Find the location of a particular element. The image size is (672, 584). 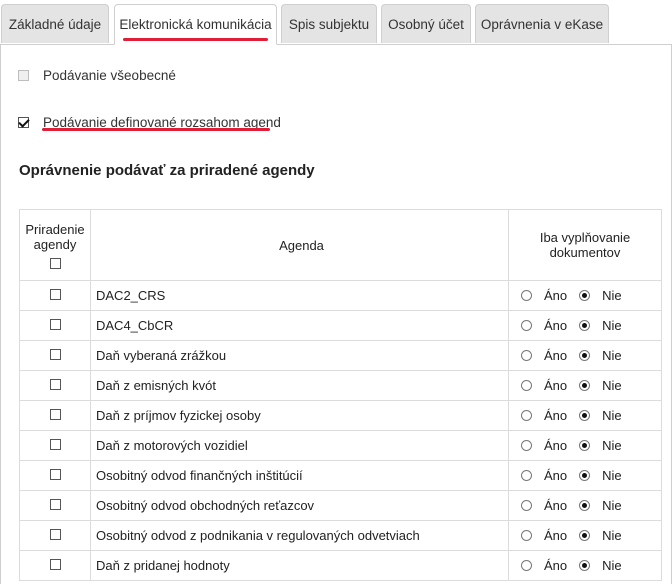

table-row: Daň z pridanej hodnoty Áno Nie is located at coordinates (340, 565).